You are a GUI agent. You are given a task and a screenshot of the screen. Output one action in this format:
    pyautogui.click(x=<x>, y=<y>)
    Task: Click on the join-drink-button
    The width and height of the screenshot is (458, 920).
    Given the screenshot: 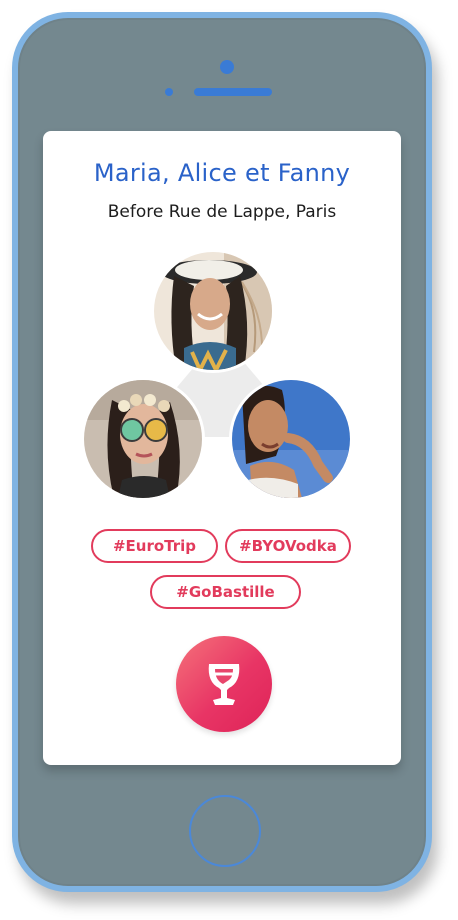 What is the action you would take?
    pyautogui.click(x=224, y=684)
    